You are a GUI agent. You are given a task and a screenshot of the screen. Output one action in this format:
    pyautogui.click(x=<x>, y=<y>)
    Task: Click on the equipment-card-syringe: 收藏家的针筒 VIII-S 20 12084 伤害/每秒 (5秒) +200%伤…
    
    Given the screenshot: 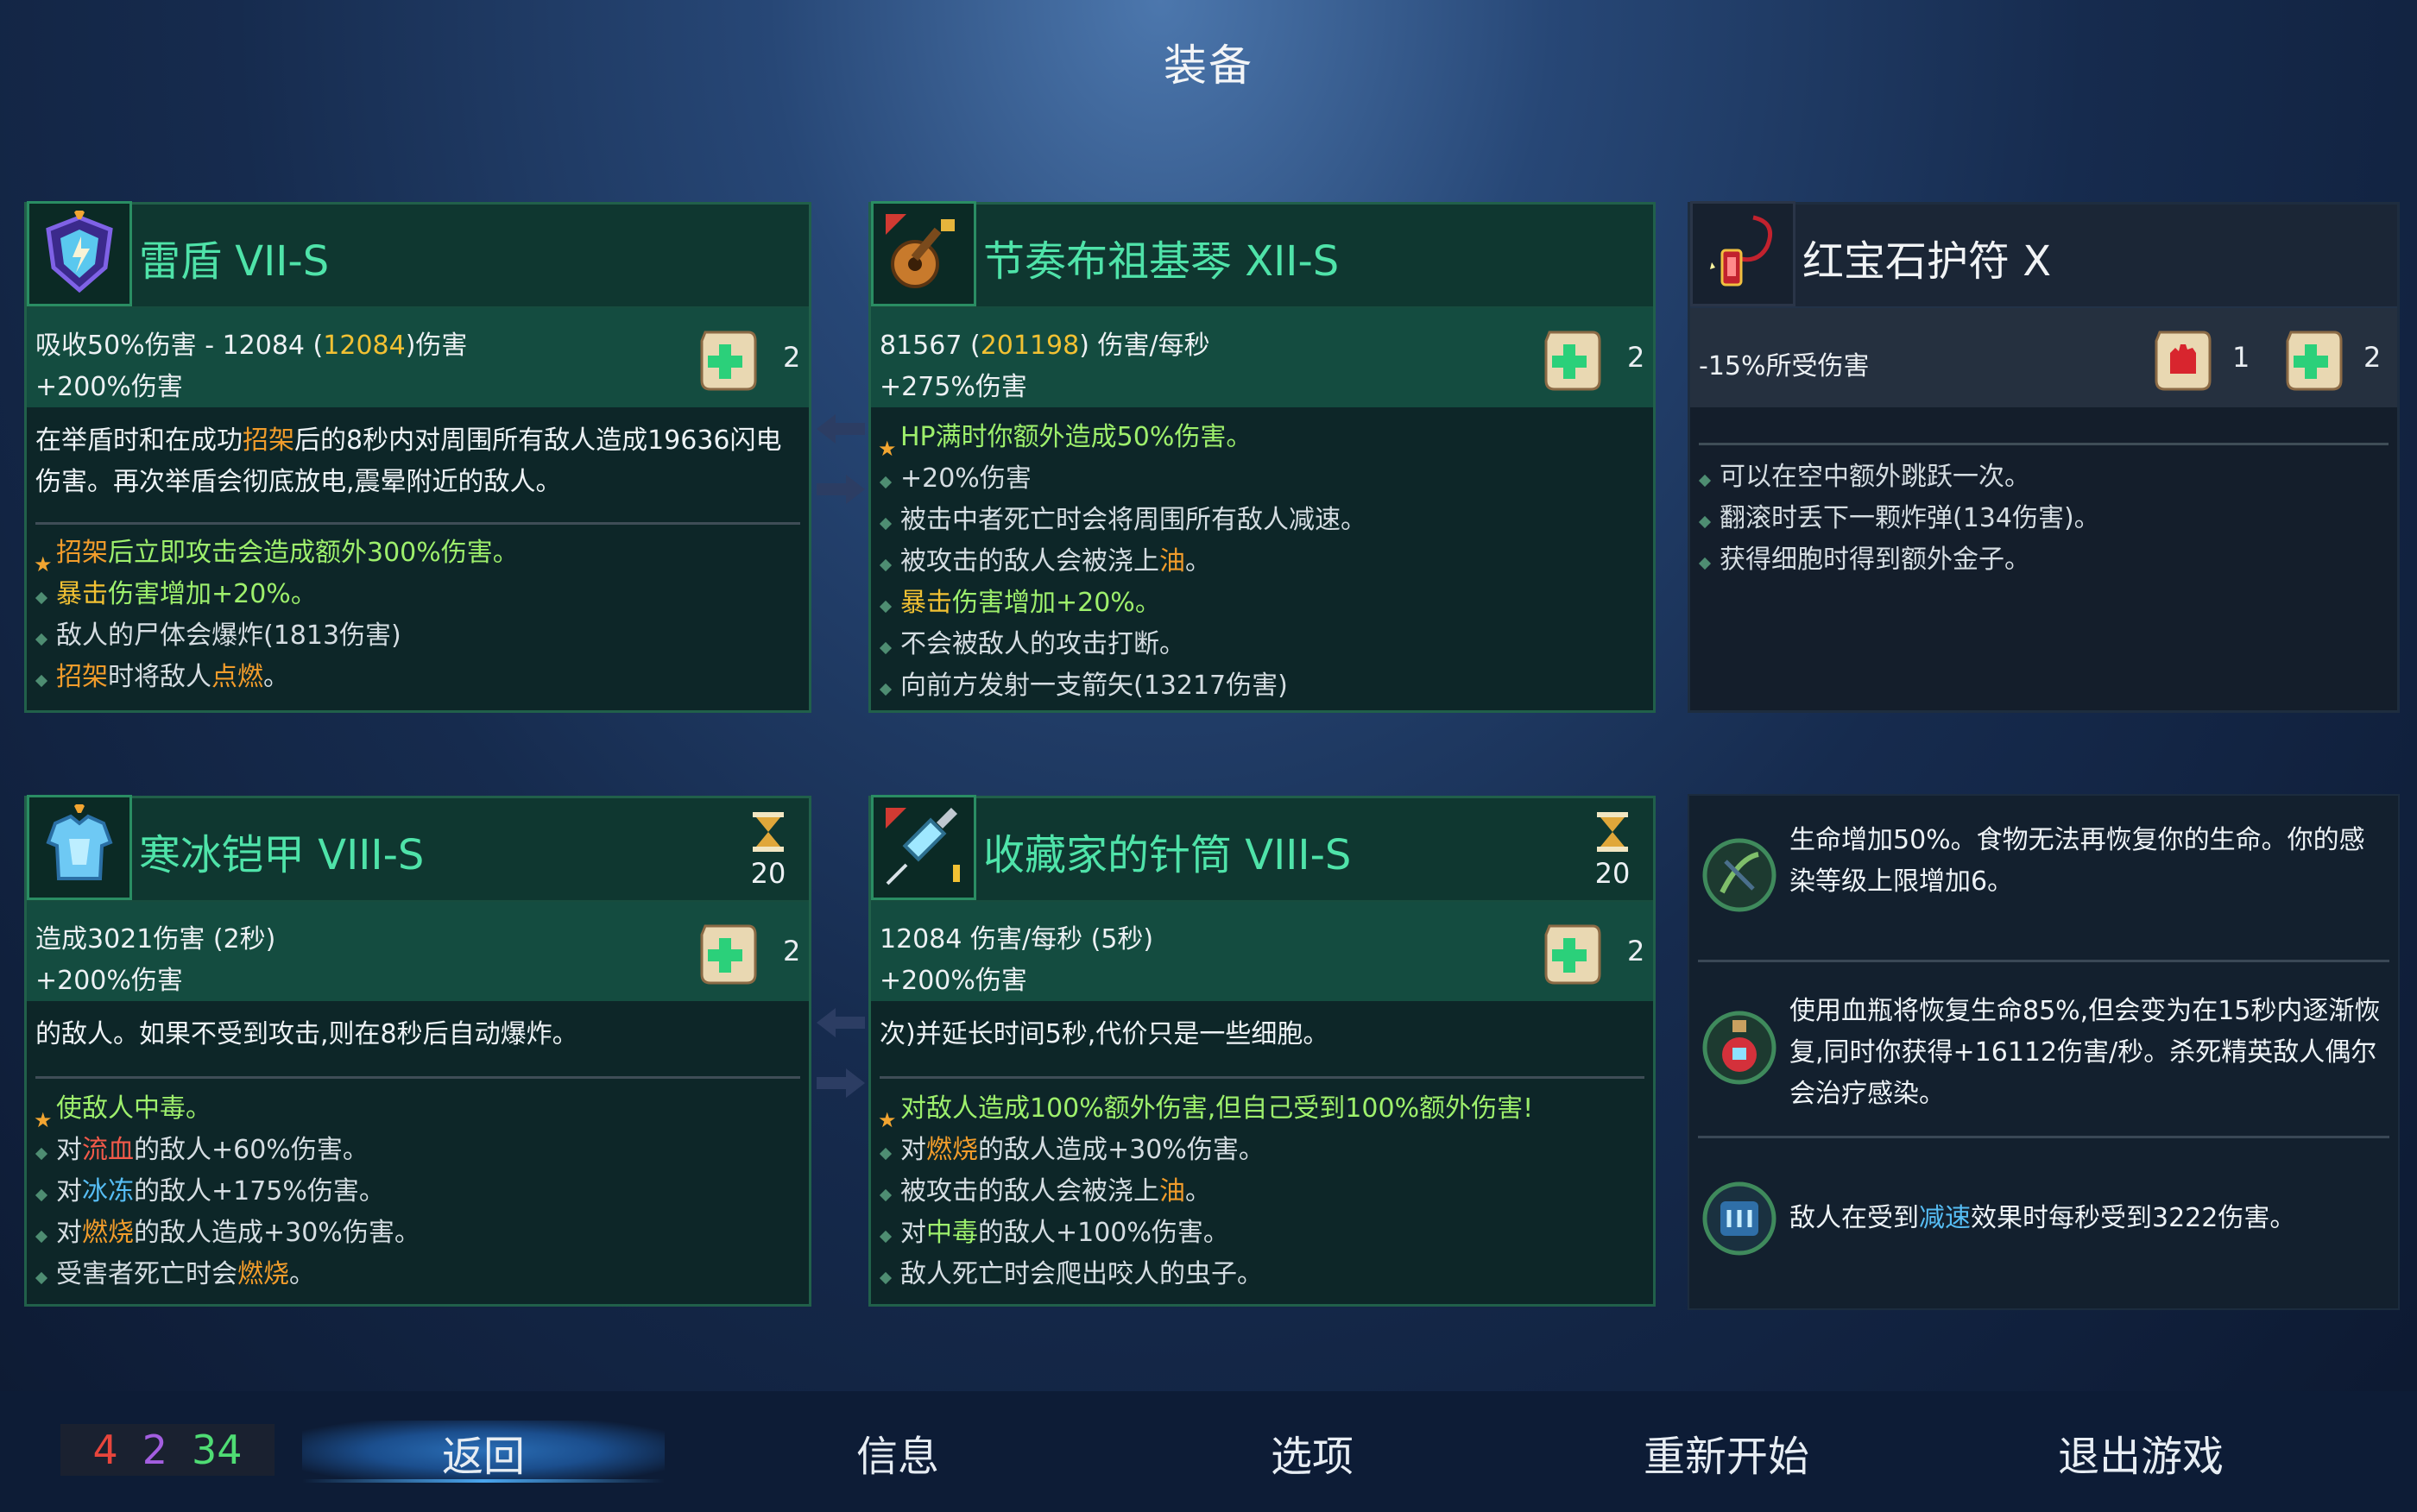 What is the action you would take?
    pyautogui.click(x=1262, y=1051)
    